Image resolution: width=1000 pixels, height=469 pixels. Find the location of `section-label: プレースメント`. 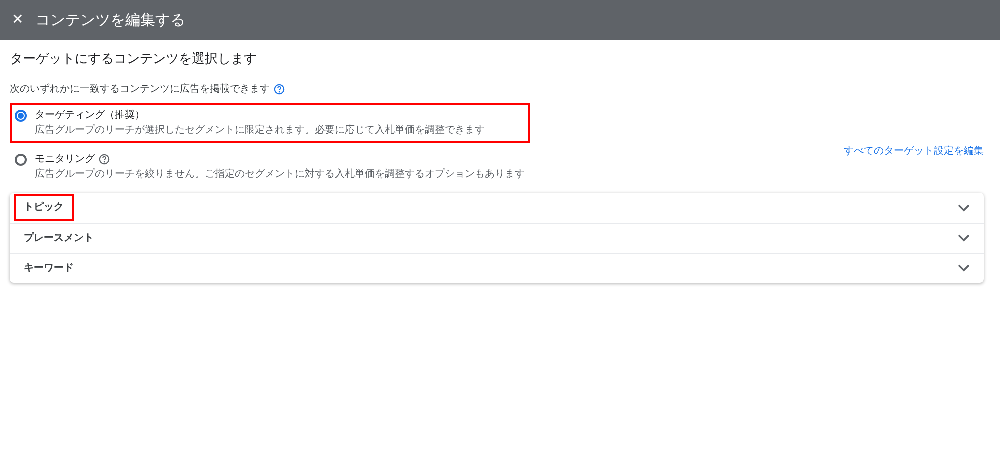

section-label: プレースメント is located at coordinates (59, 238).